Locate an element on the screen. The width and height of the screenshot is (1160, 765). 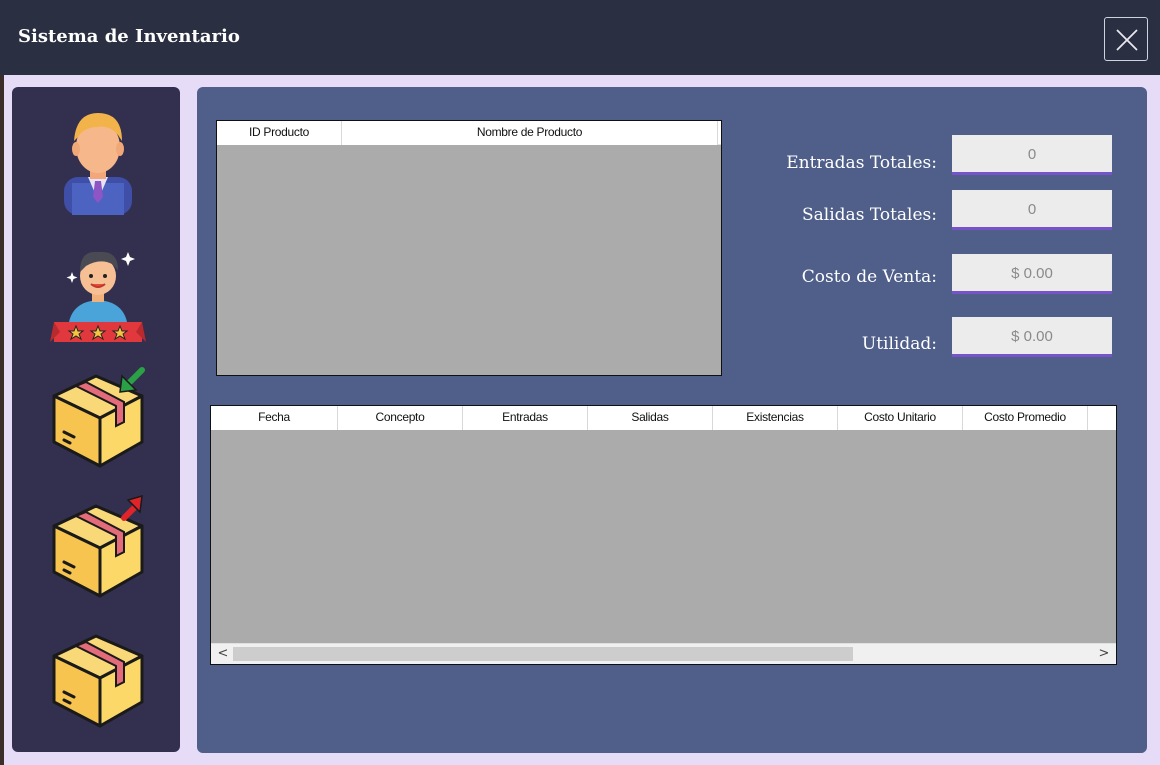
column-header: Nombre de Producto is located at coordinates (530, 133).